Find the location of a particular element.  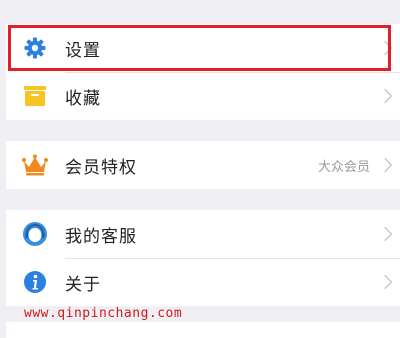

crown-icon is located at coordinates (35, 165).